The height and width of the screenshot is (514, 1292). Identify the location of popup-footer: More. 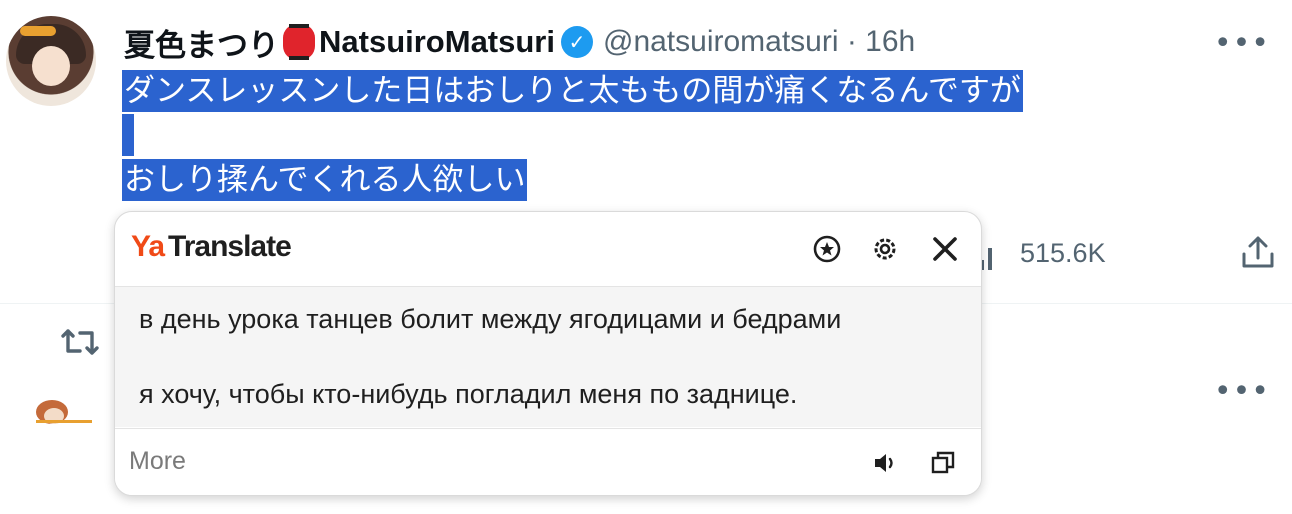
(548, 461).